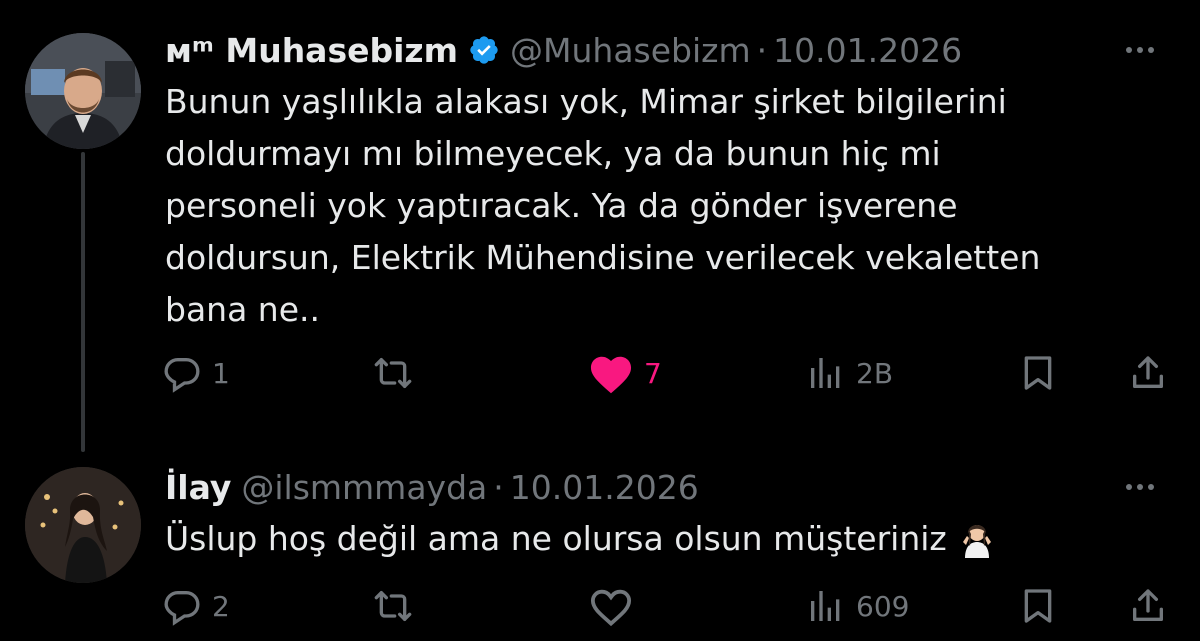 This screenshot has width=1200, height=641. Describe the element at coordinates (630, 50) in the screenshot. I see `user-handle: @Muhasebizm` at that location.